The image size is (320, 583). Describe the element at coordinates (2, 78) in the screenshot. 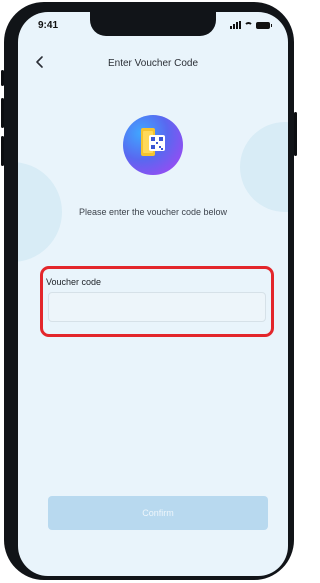

I see `mute-switch` at that location.